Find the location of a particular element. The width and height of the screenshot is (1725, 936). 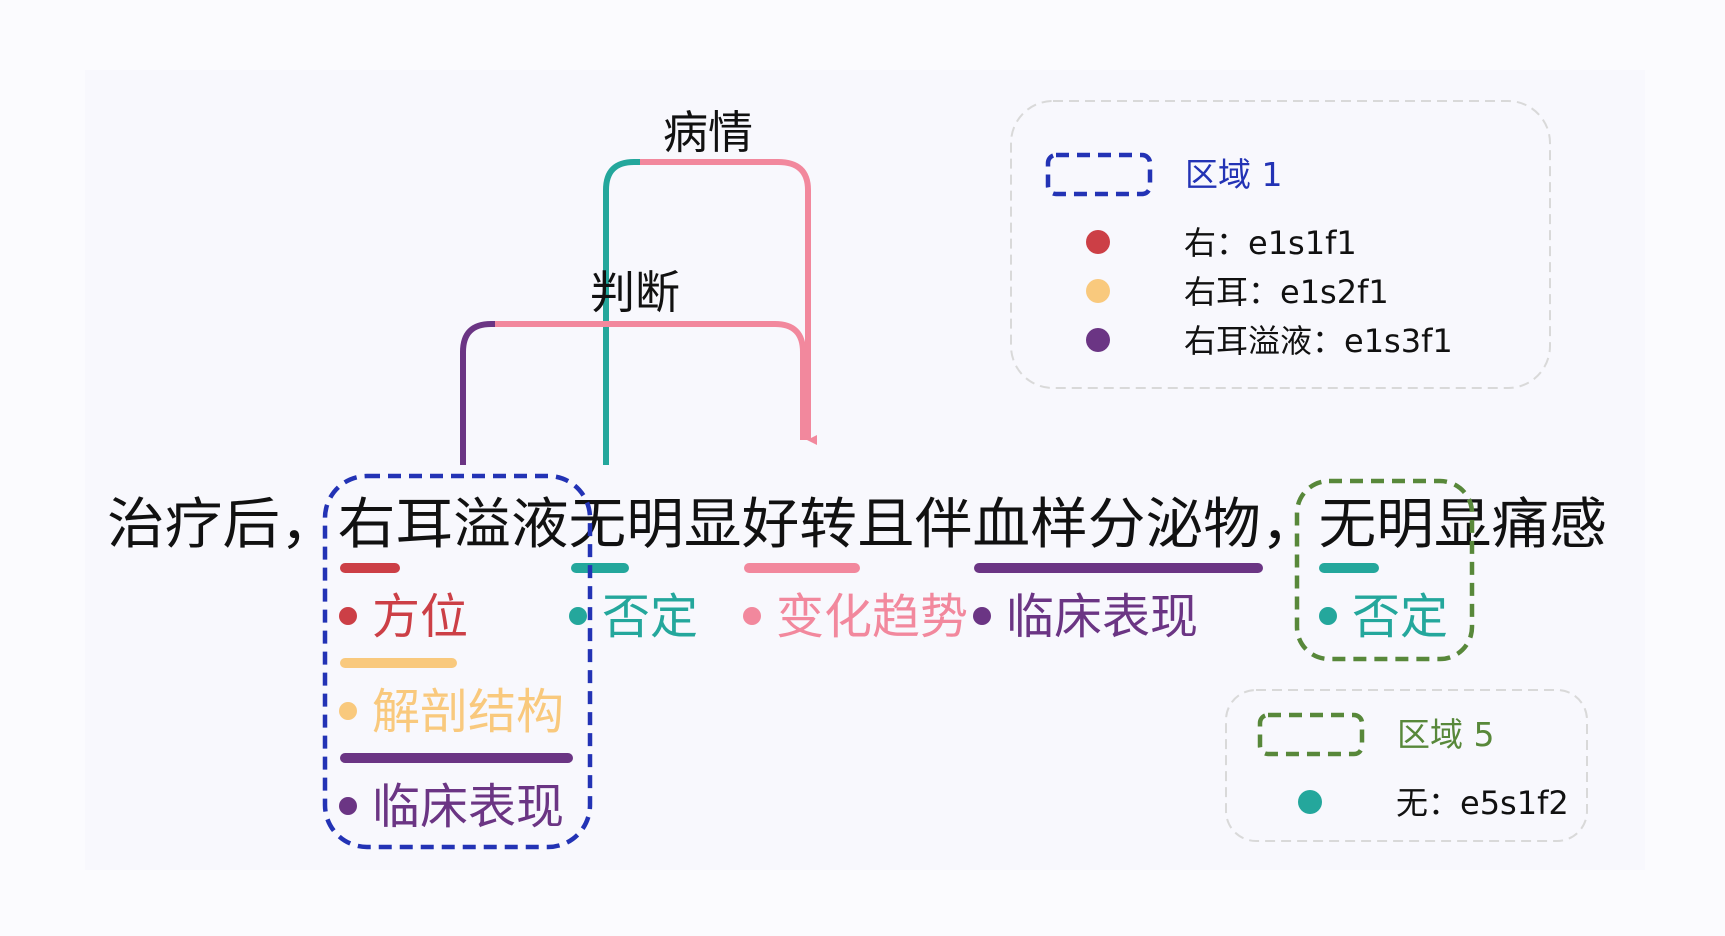

sentence-segment-right-ear-discharge: 右耳溢液 is located at coordinates (453, 524).